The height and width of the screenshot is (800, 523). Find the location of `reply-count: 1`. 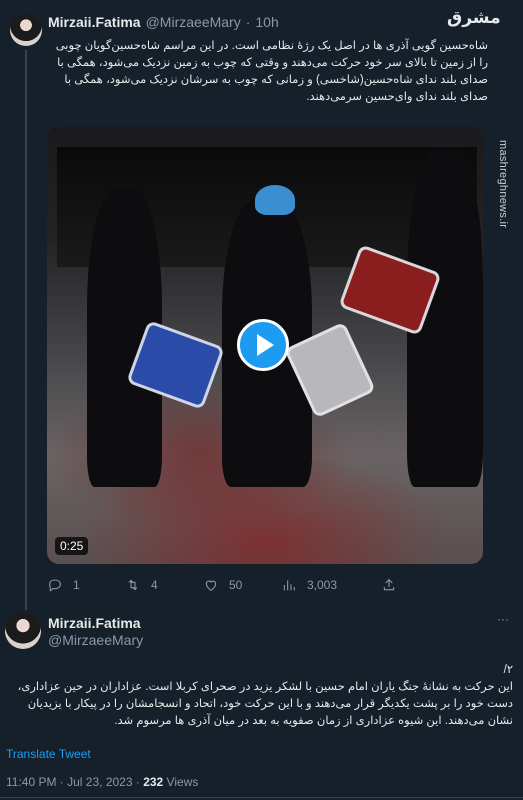

reply-count: 1 is located at coordinates (76, 585).